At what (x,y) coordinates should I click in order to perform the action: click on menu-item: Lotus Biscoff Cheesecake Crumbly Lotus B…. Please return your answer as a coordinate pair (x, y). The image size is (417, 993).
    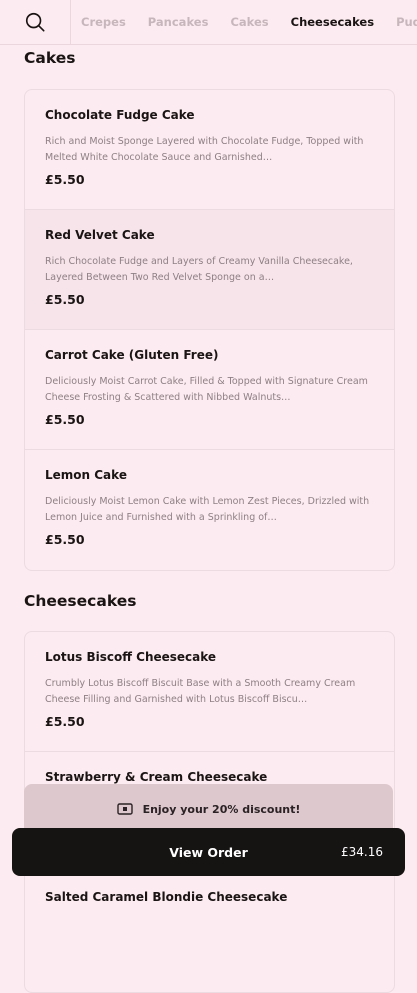
    Looking at the image, I should click on (209, 692).